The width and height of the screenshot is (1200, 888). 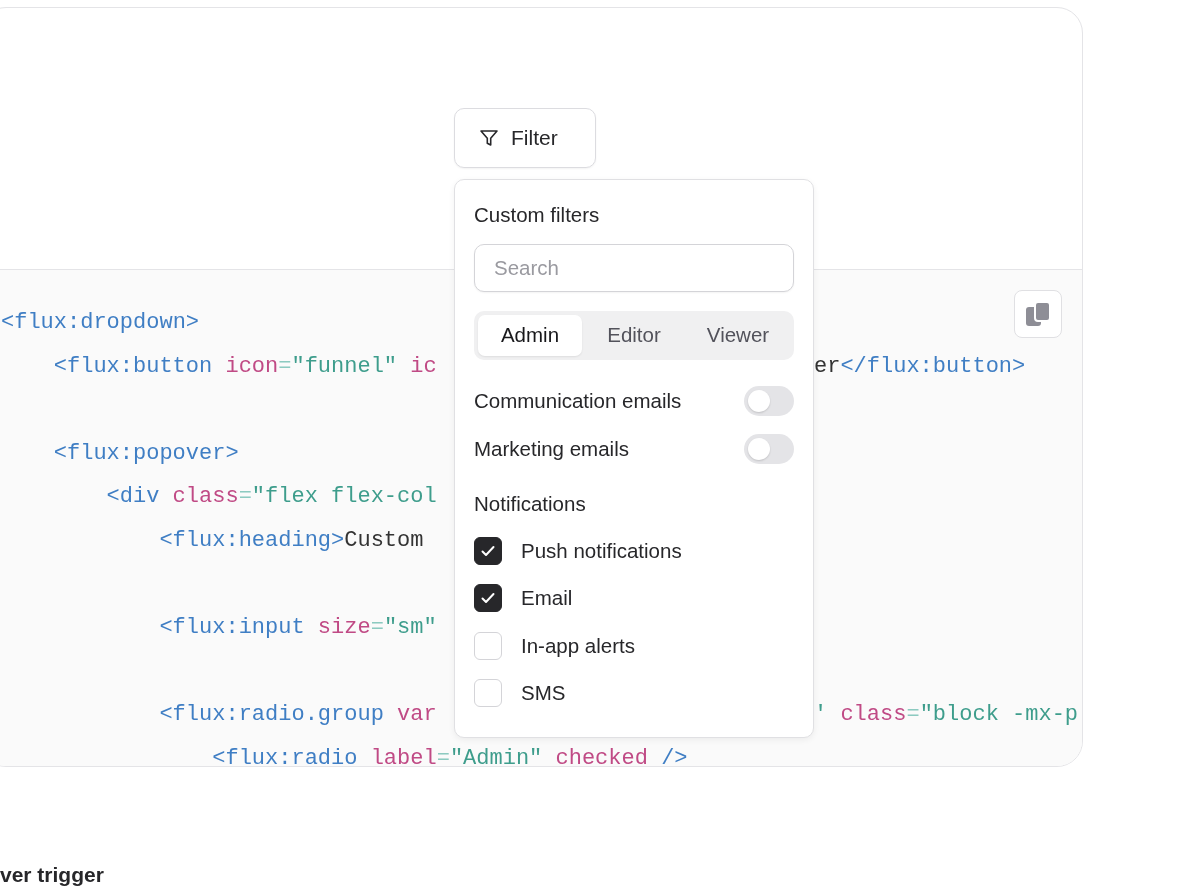 I want to click on code-line: <flux:input size="sm", so click(x=298, y=628).